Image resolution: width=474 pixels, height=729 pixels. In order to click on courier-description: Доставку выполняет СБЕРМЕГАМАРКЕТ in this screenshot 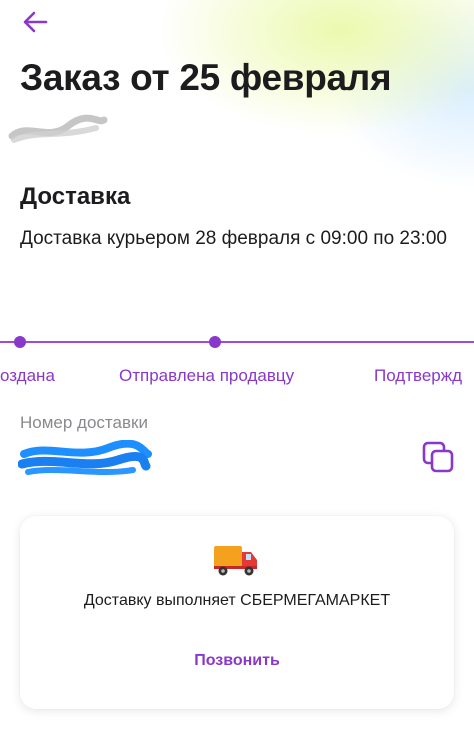, I will do `click(237, 600)`.